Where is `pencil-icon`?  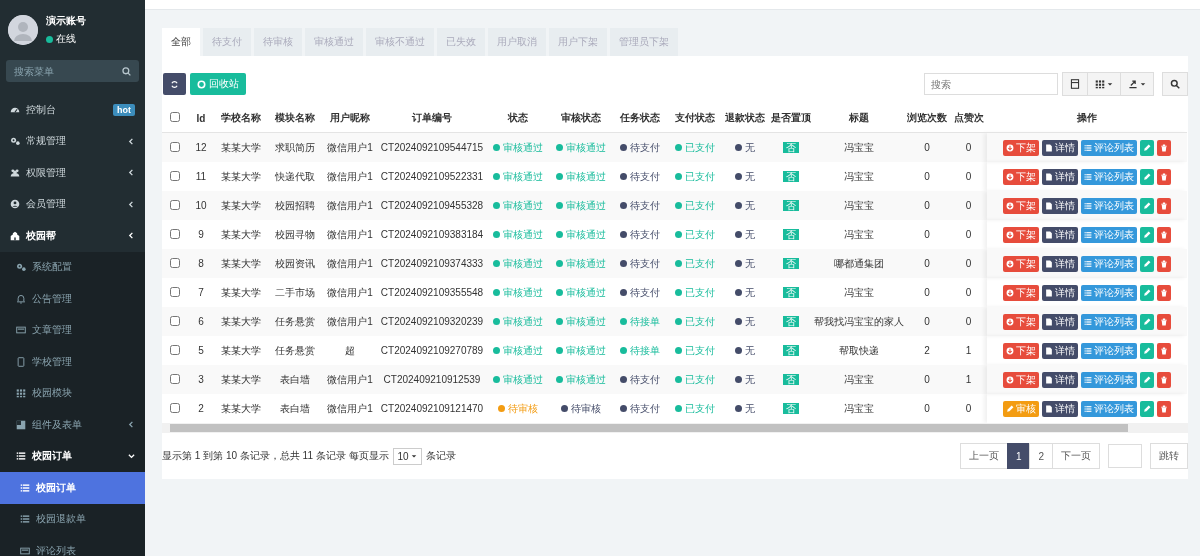 pencil-icon is located at coordinates (1147, 292).